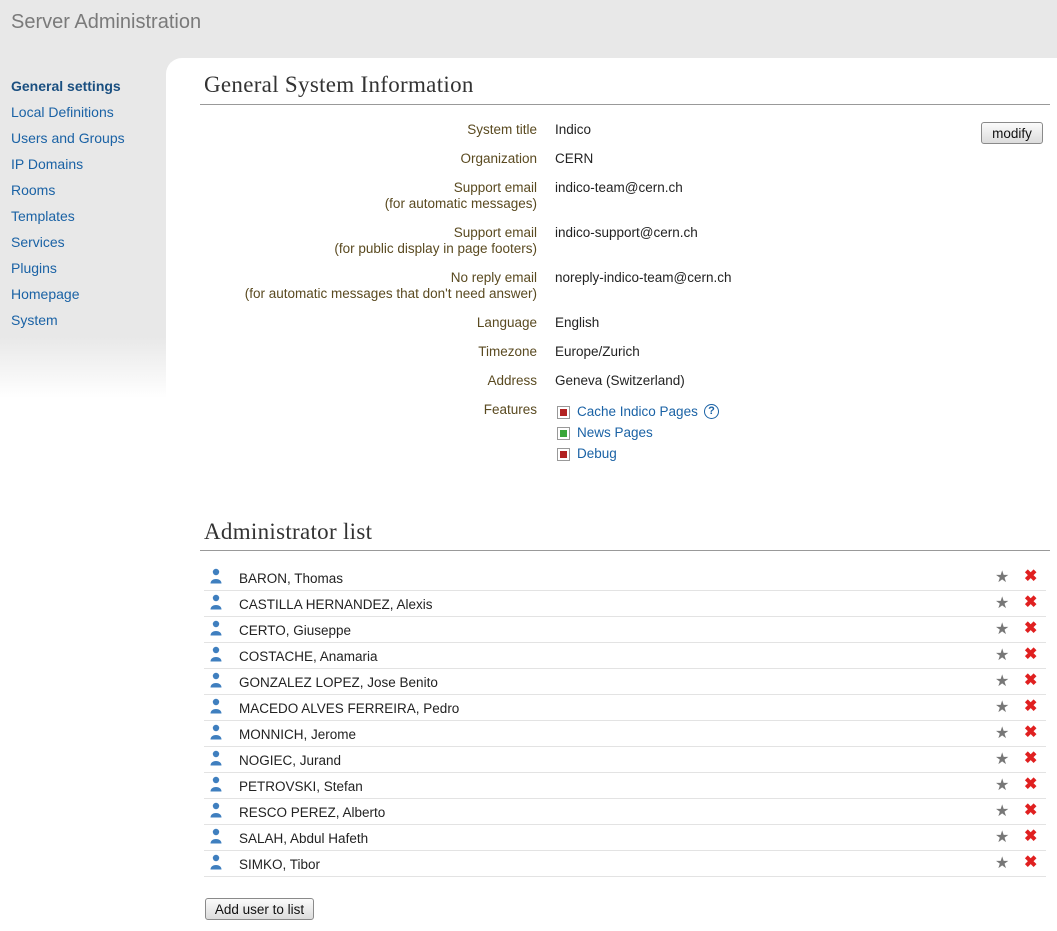 The width and height of the screenshot is (1057, 931). What do you see at coordinates (68, 143) in the screenshot?
I see `sidebar-item-users-and-groups: Users and Groups` at bounding box center [68, 143].